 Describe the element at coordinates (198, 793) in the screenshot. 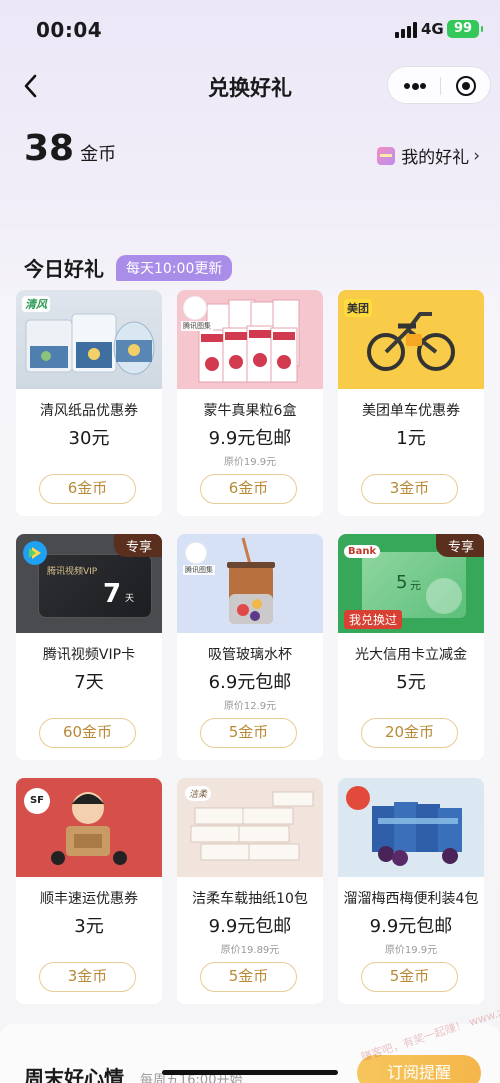

I see `brand-logo: 洁柔` at that location.